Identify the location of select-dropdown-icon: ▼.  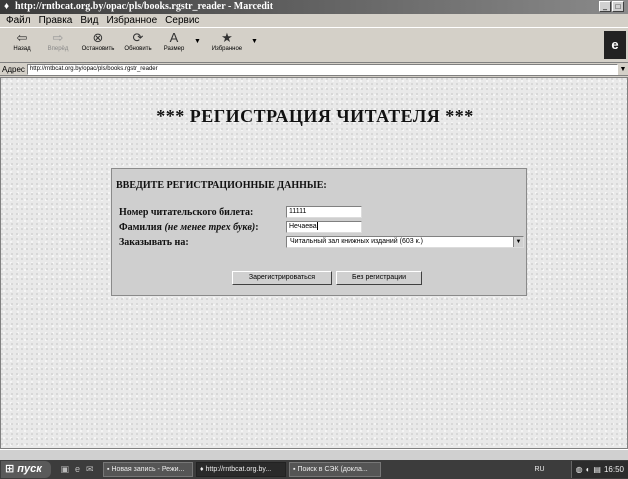
(518, 242).